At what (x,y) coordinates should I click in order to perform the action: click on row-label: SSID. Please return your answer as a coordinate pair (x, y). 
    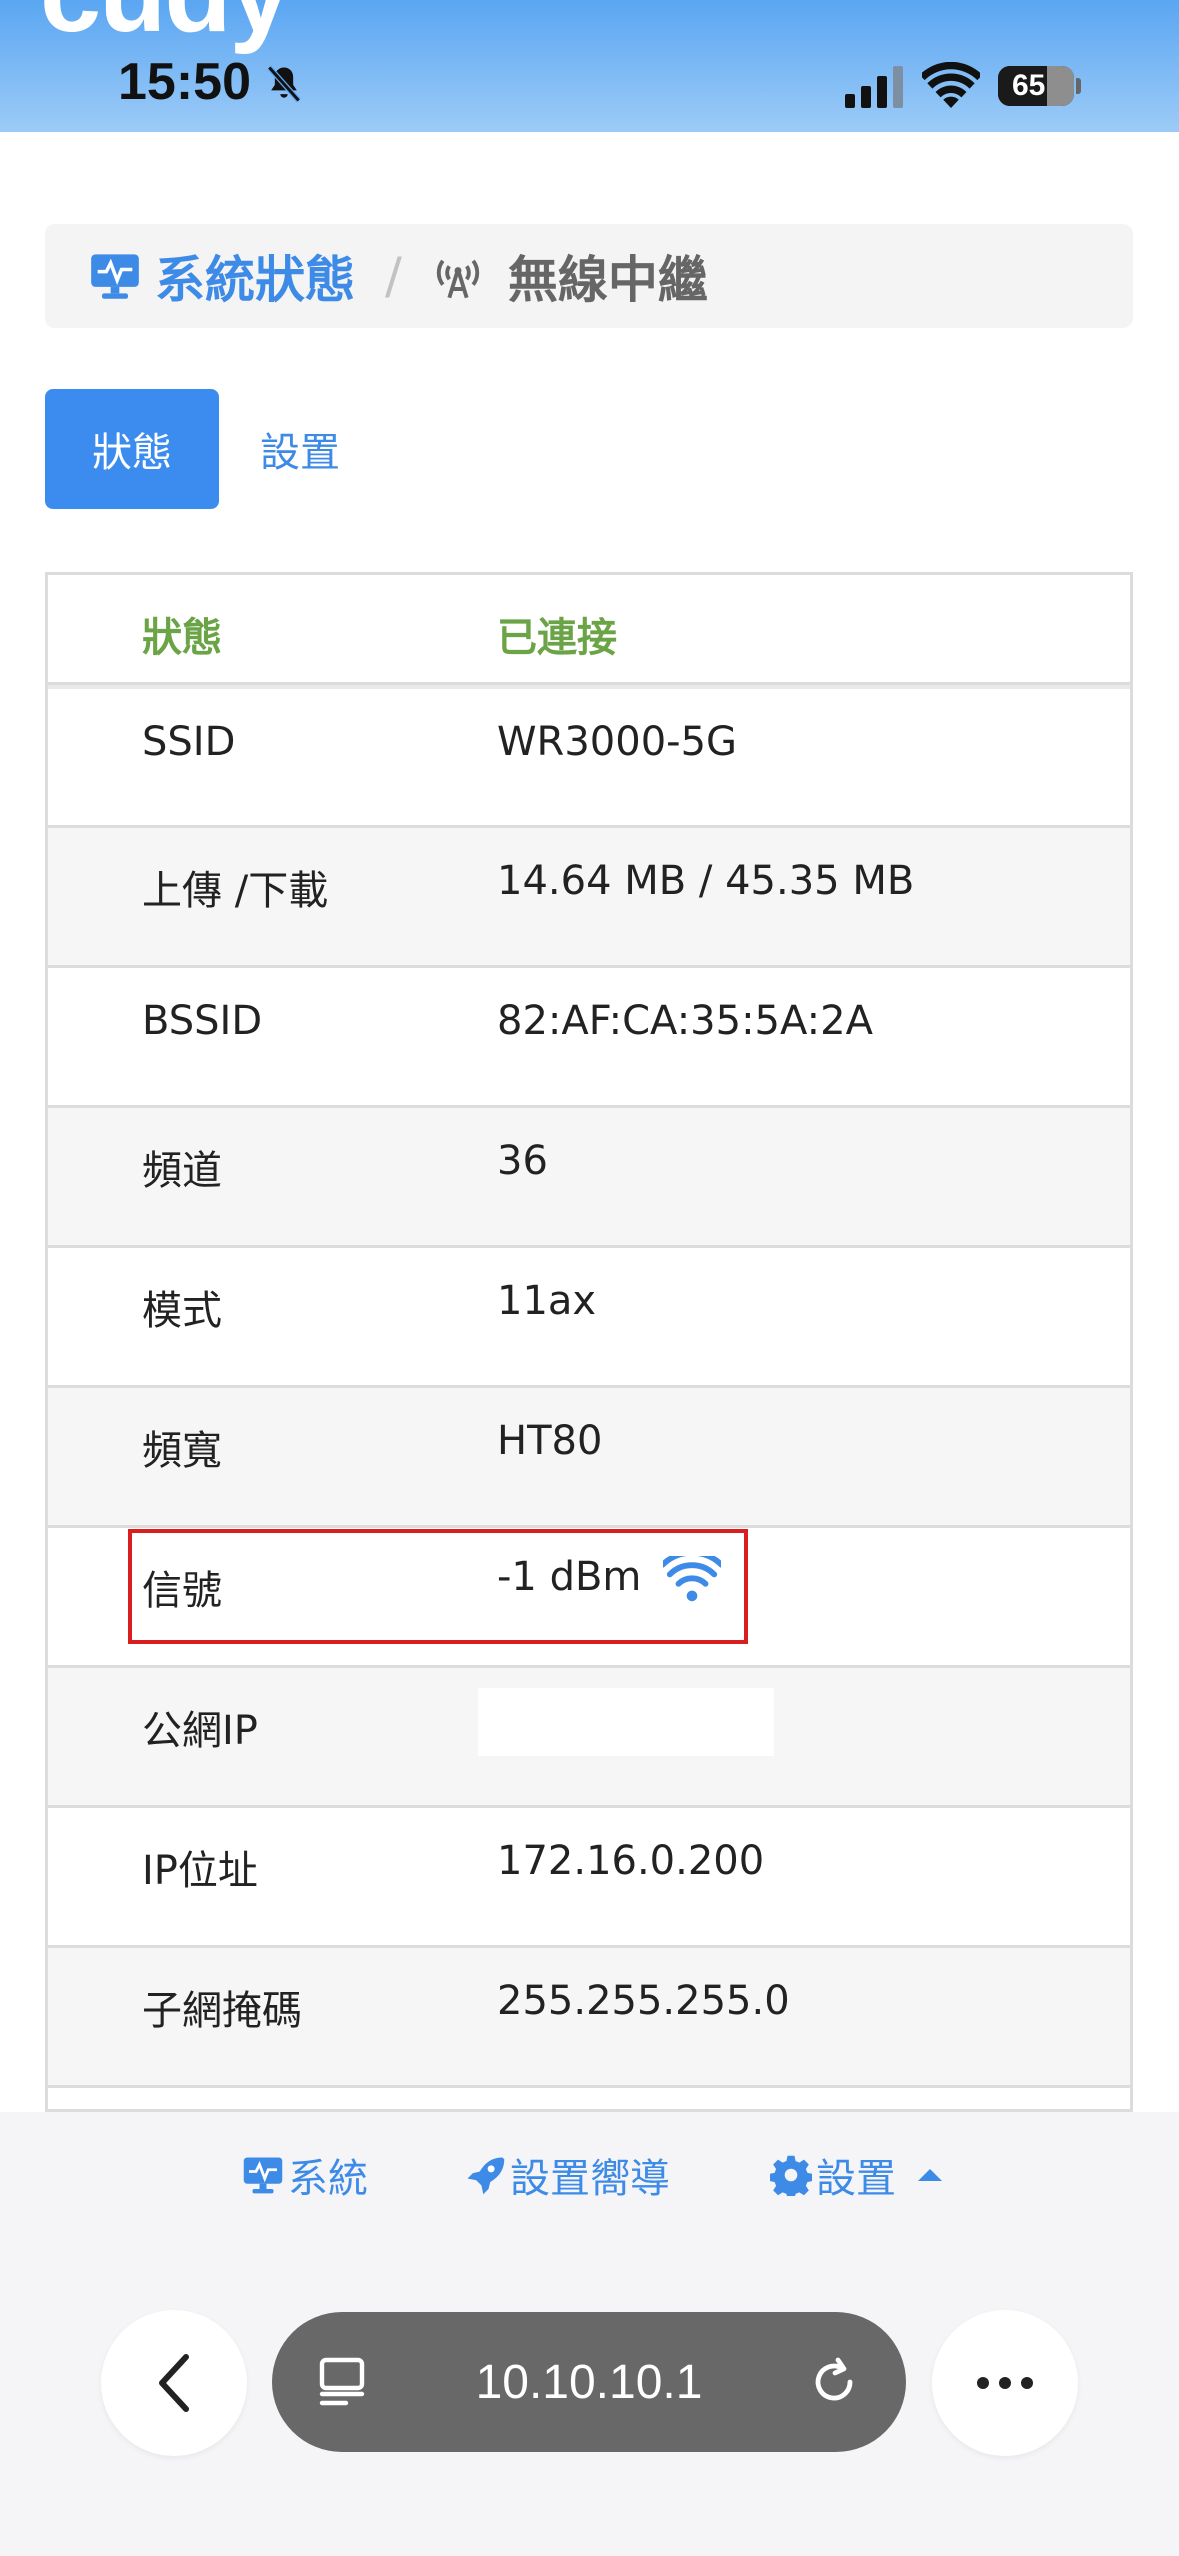
    Looking at the image, I should click on (189, 742).